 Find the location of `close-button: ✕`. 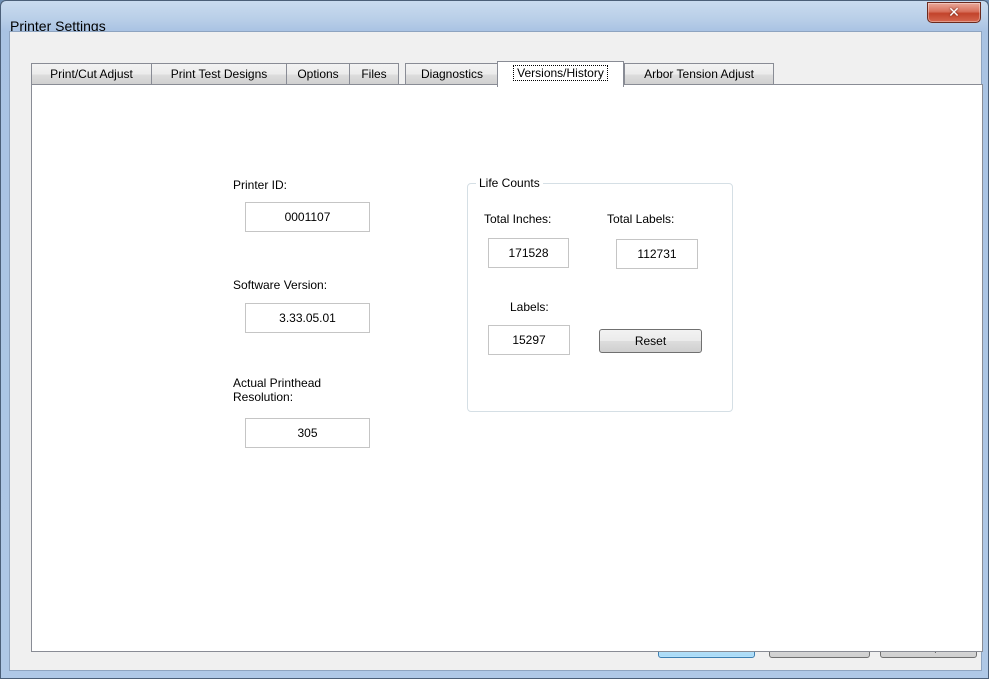

close-button: ✕ is located at coordinates (954, 12).